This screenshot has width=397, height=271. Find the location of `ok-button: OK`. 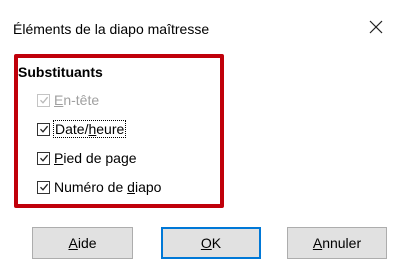

ok-button: OK is located at coordinates (211, 243).